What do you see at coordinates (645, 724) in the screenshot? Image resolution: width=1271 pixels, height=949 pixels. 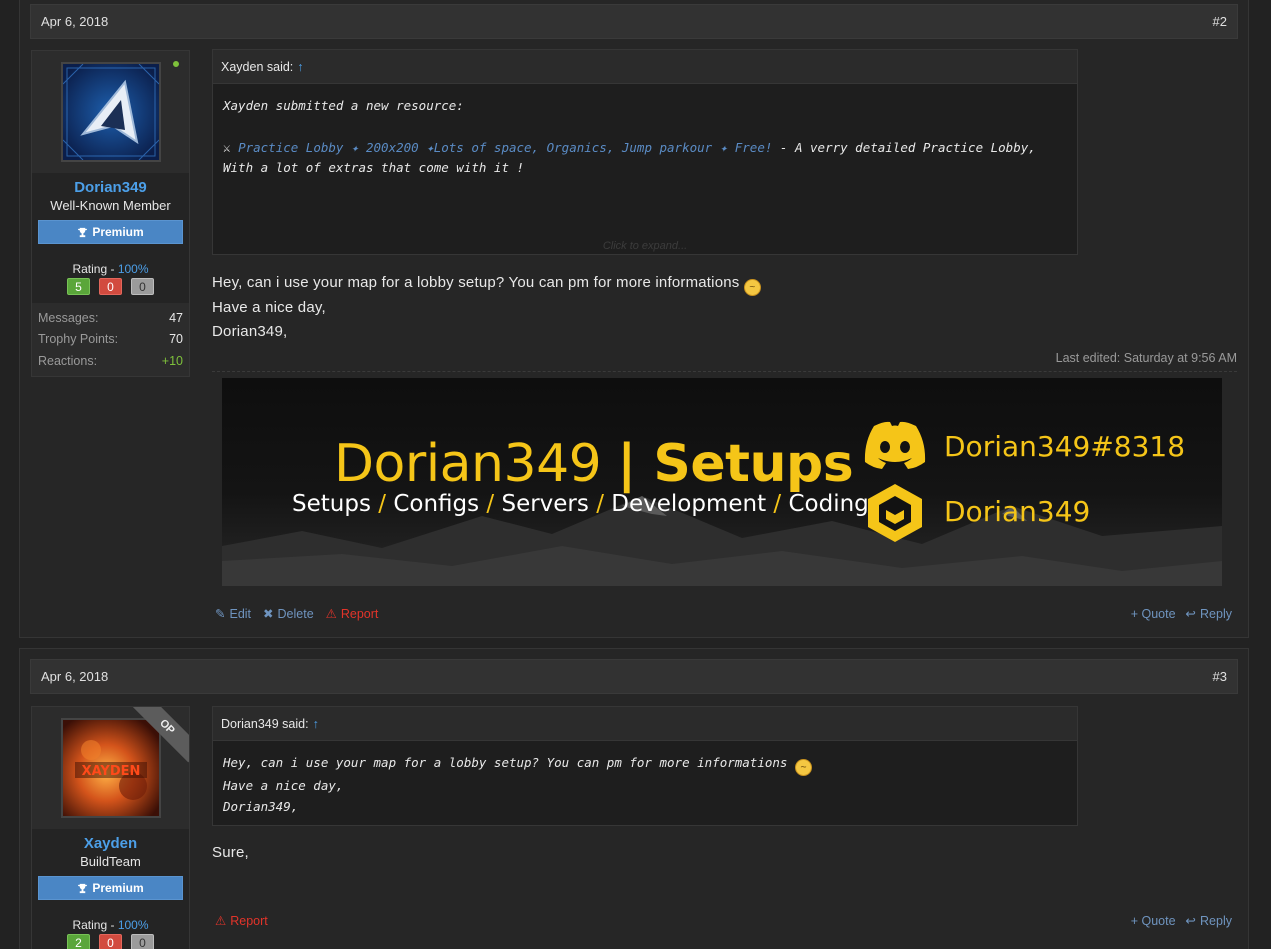 I see `quote-header: Dorian349 said: ↑` at bounding box center [645, 724].